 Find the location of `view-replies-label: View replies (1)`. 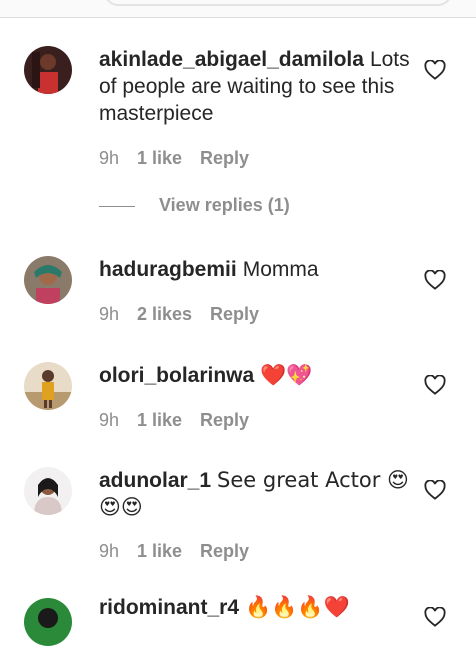

view-replies-label: View replies (1) is located at coordinates (224, 205).